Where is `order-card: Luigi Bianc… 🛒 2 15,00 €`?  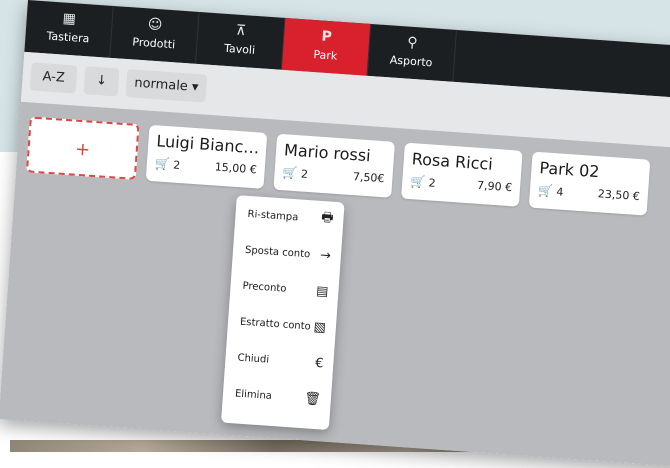 order-card: Luigi Bianc… 🛒 2 15,00 € is located at coordinates (206, 156).